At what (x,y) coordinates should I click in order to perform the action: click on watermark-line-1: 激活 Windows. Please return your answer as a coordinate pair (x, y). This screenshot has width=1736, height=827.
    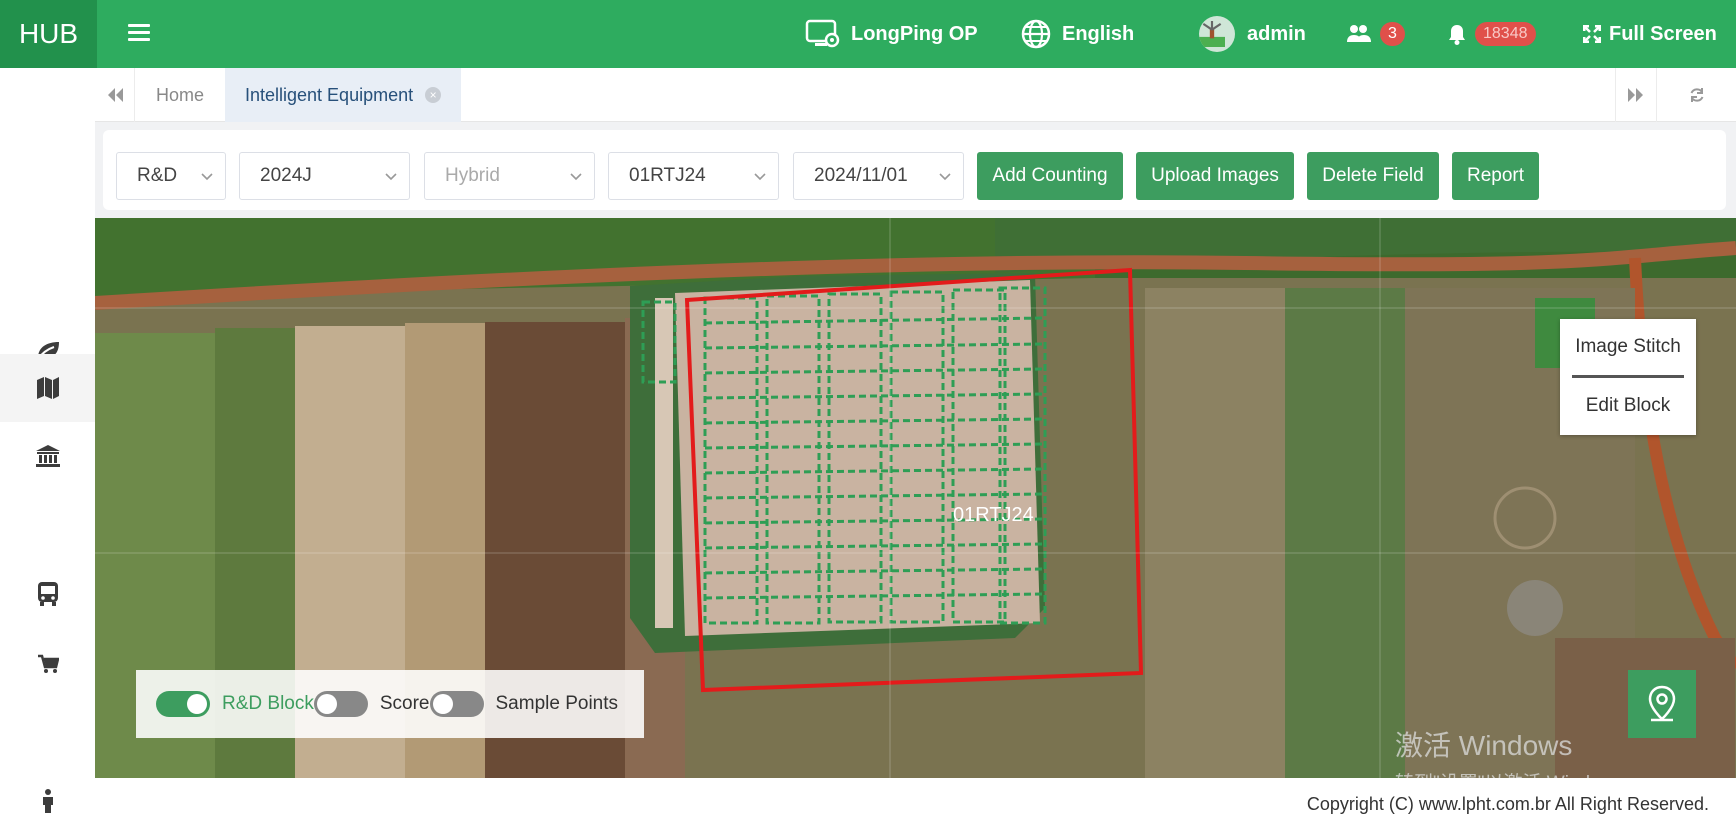
    Looking at the image, I should click on (1484, 745).